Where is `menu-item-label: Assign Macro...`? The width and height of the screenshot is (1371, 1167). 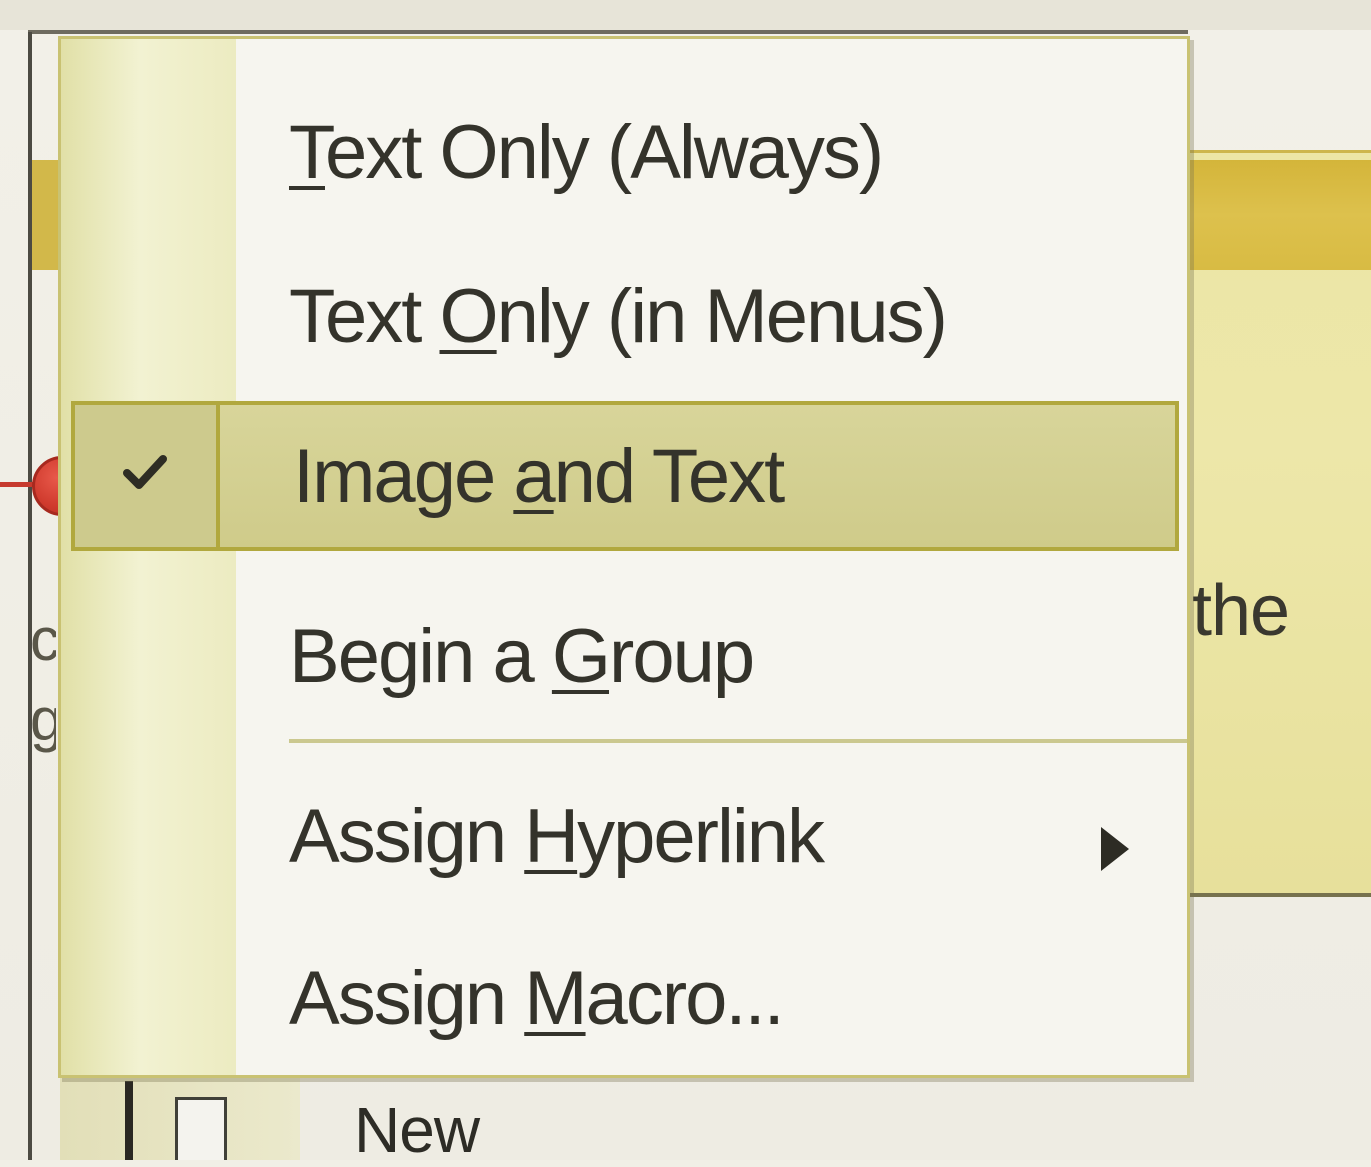 menu-item-label: Assign Macro... is located at coordinates (537, 998).